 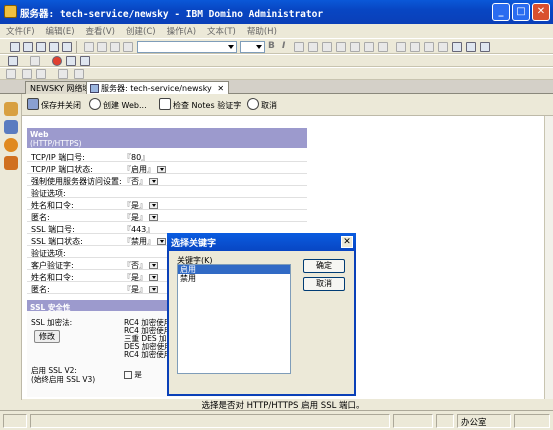 What do you see at coordinates (20, 30) in the screenshot?
I see `menu-file: 文件(F)` at bounding box center [20, 30].